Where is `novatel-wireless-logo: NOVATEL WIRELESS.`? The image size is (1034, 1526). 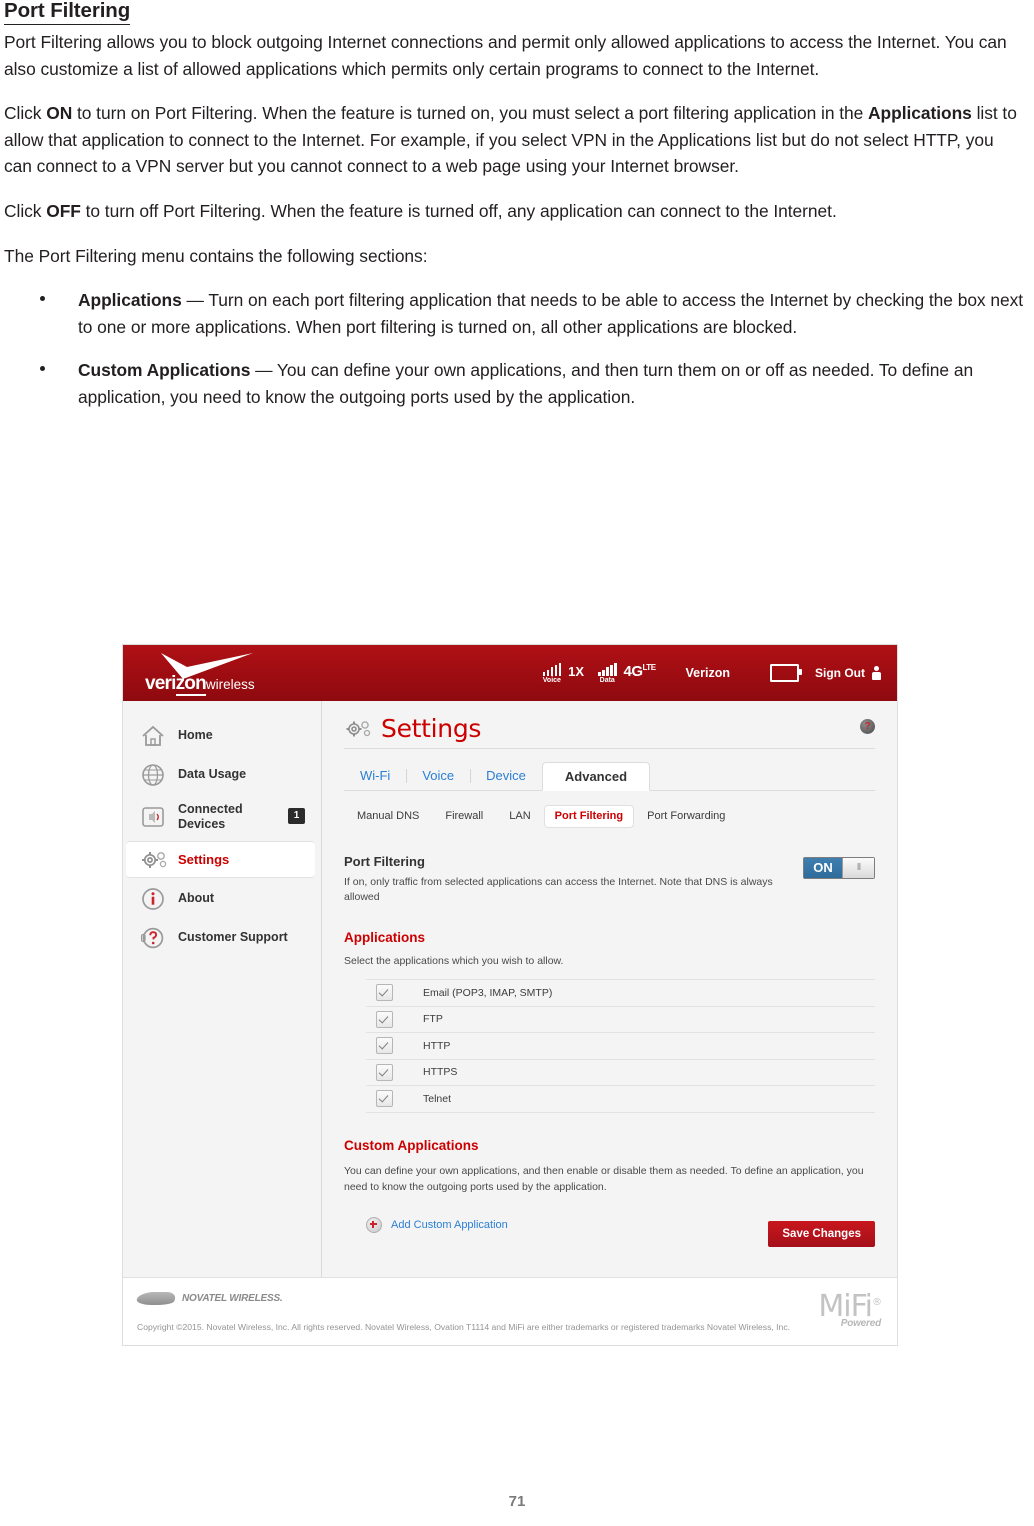
novatel-wireless-logo: NOVATEL WIRELESS. is located at coordinates (209, 1298).